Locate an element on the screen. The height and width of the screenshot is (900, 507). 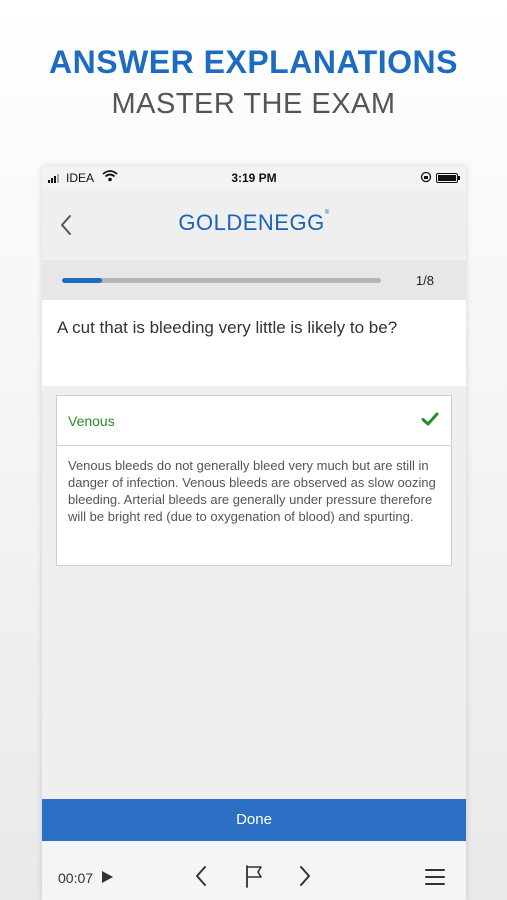
nav-bar: GOLDENEGG® is located at coordinates (254, 225).